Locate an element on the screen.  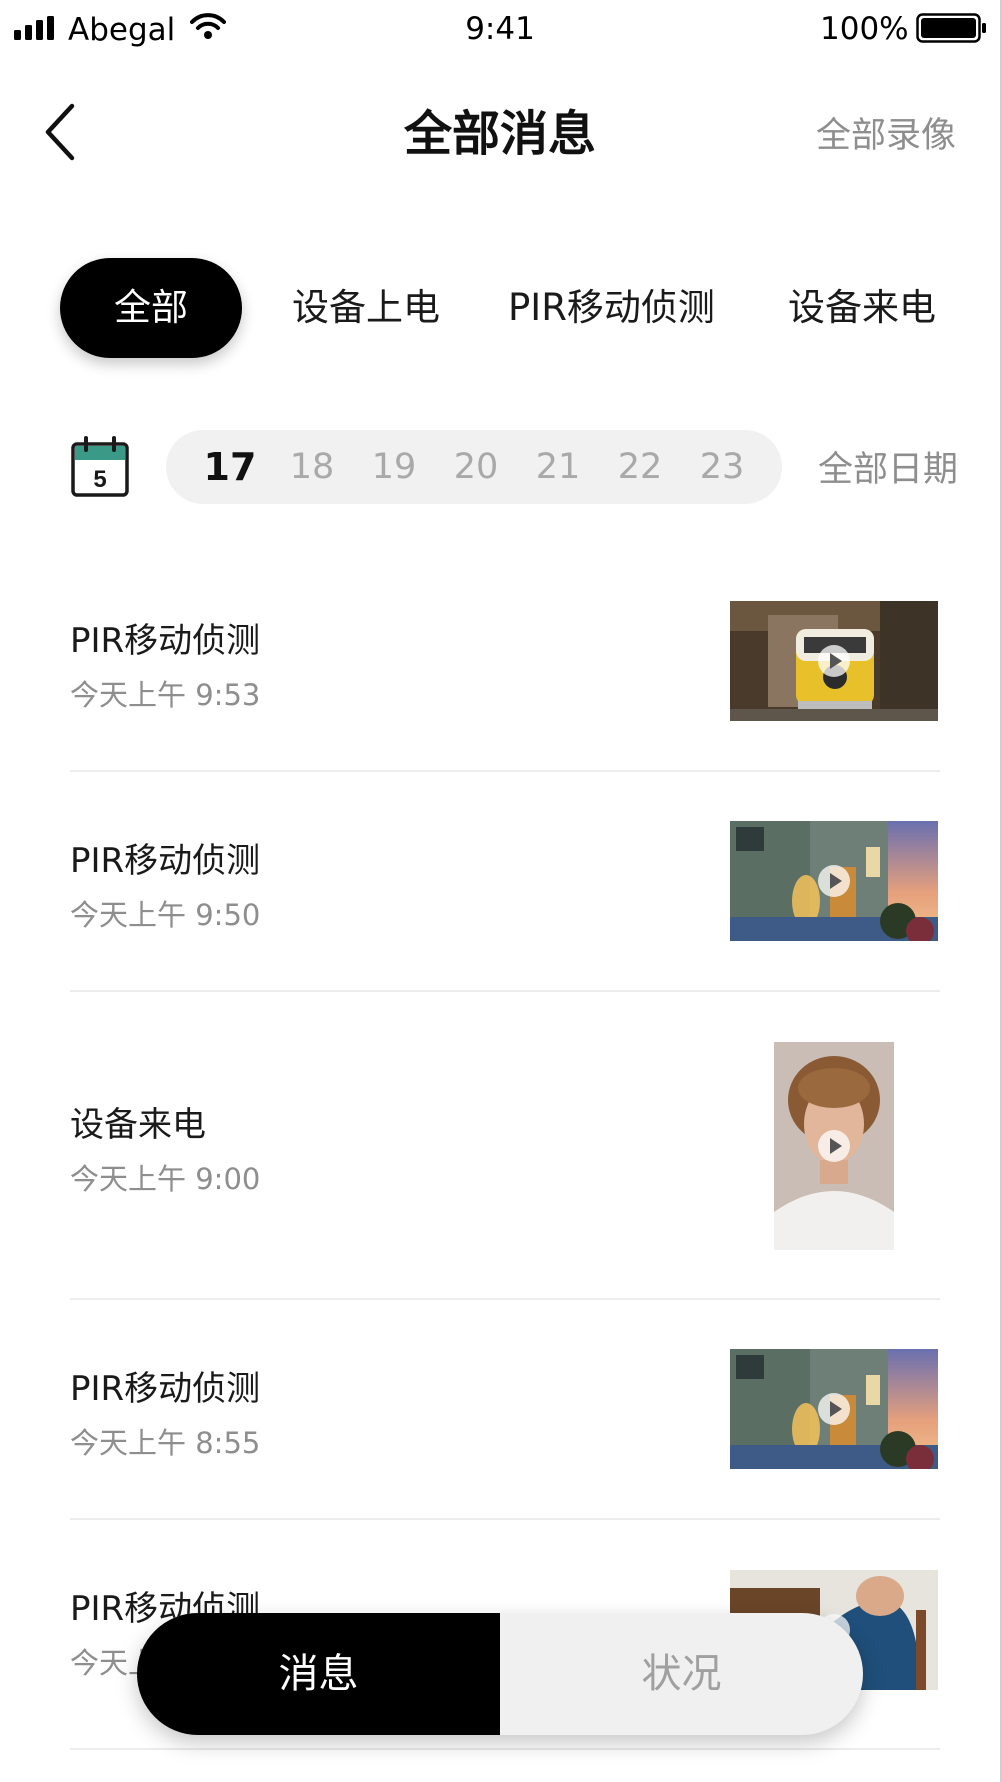
back-button is located at coordinates (60, 132).